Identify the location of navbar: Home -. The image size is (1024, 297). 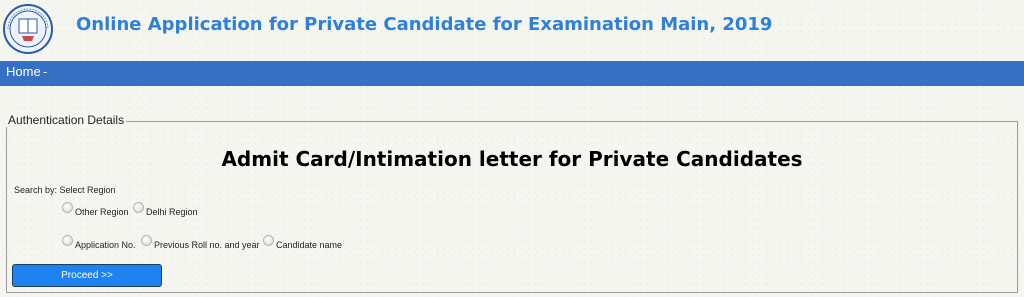
(512, 73).